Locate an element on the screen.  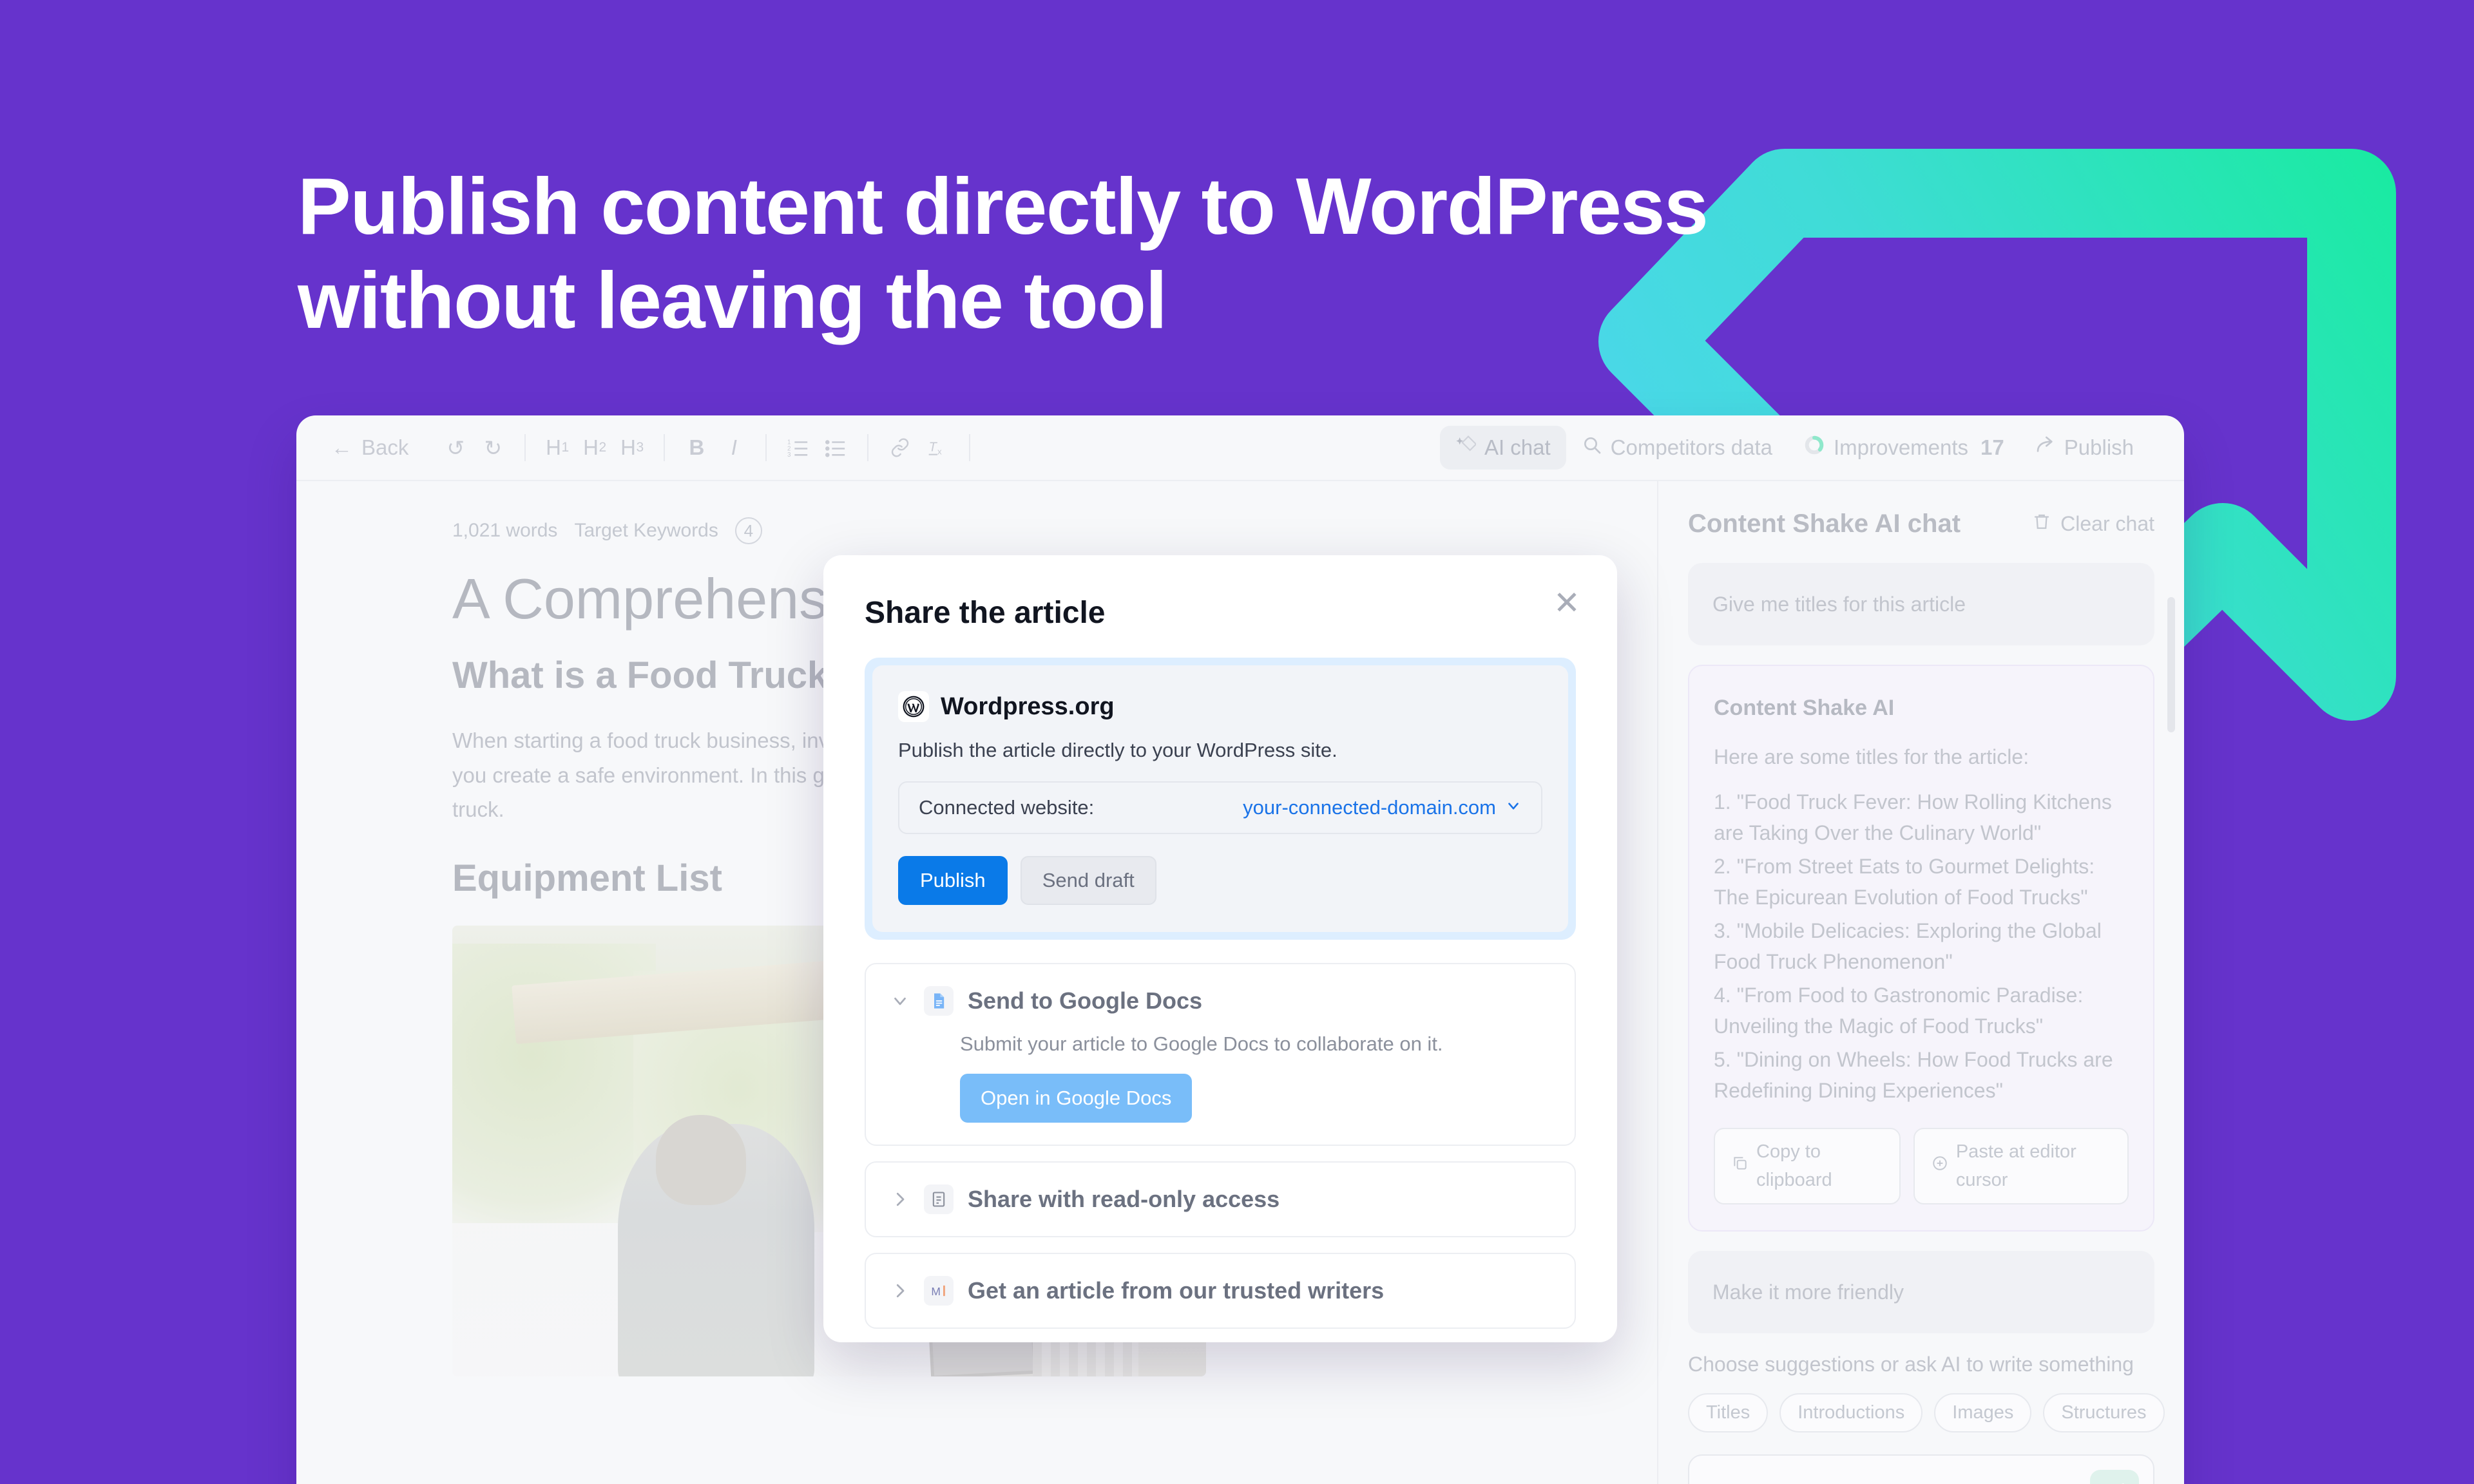
chip-introductions: Introductions is located at coordinates (1851, 1412).